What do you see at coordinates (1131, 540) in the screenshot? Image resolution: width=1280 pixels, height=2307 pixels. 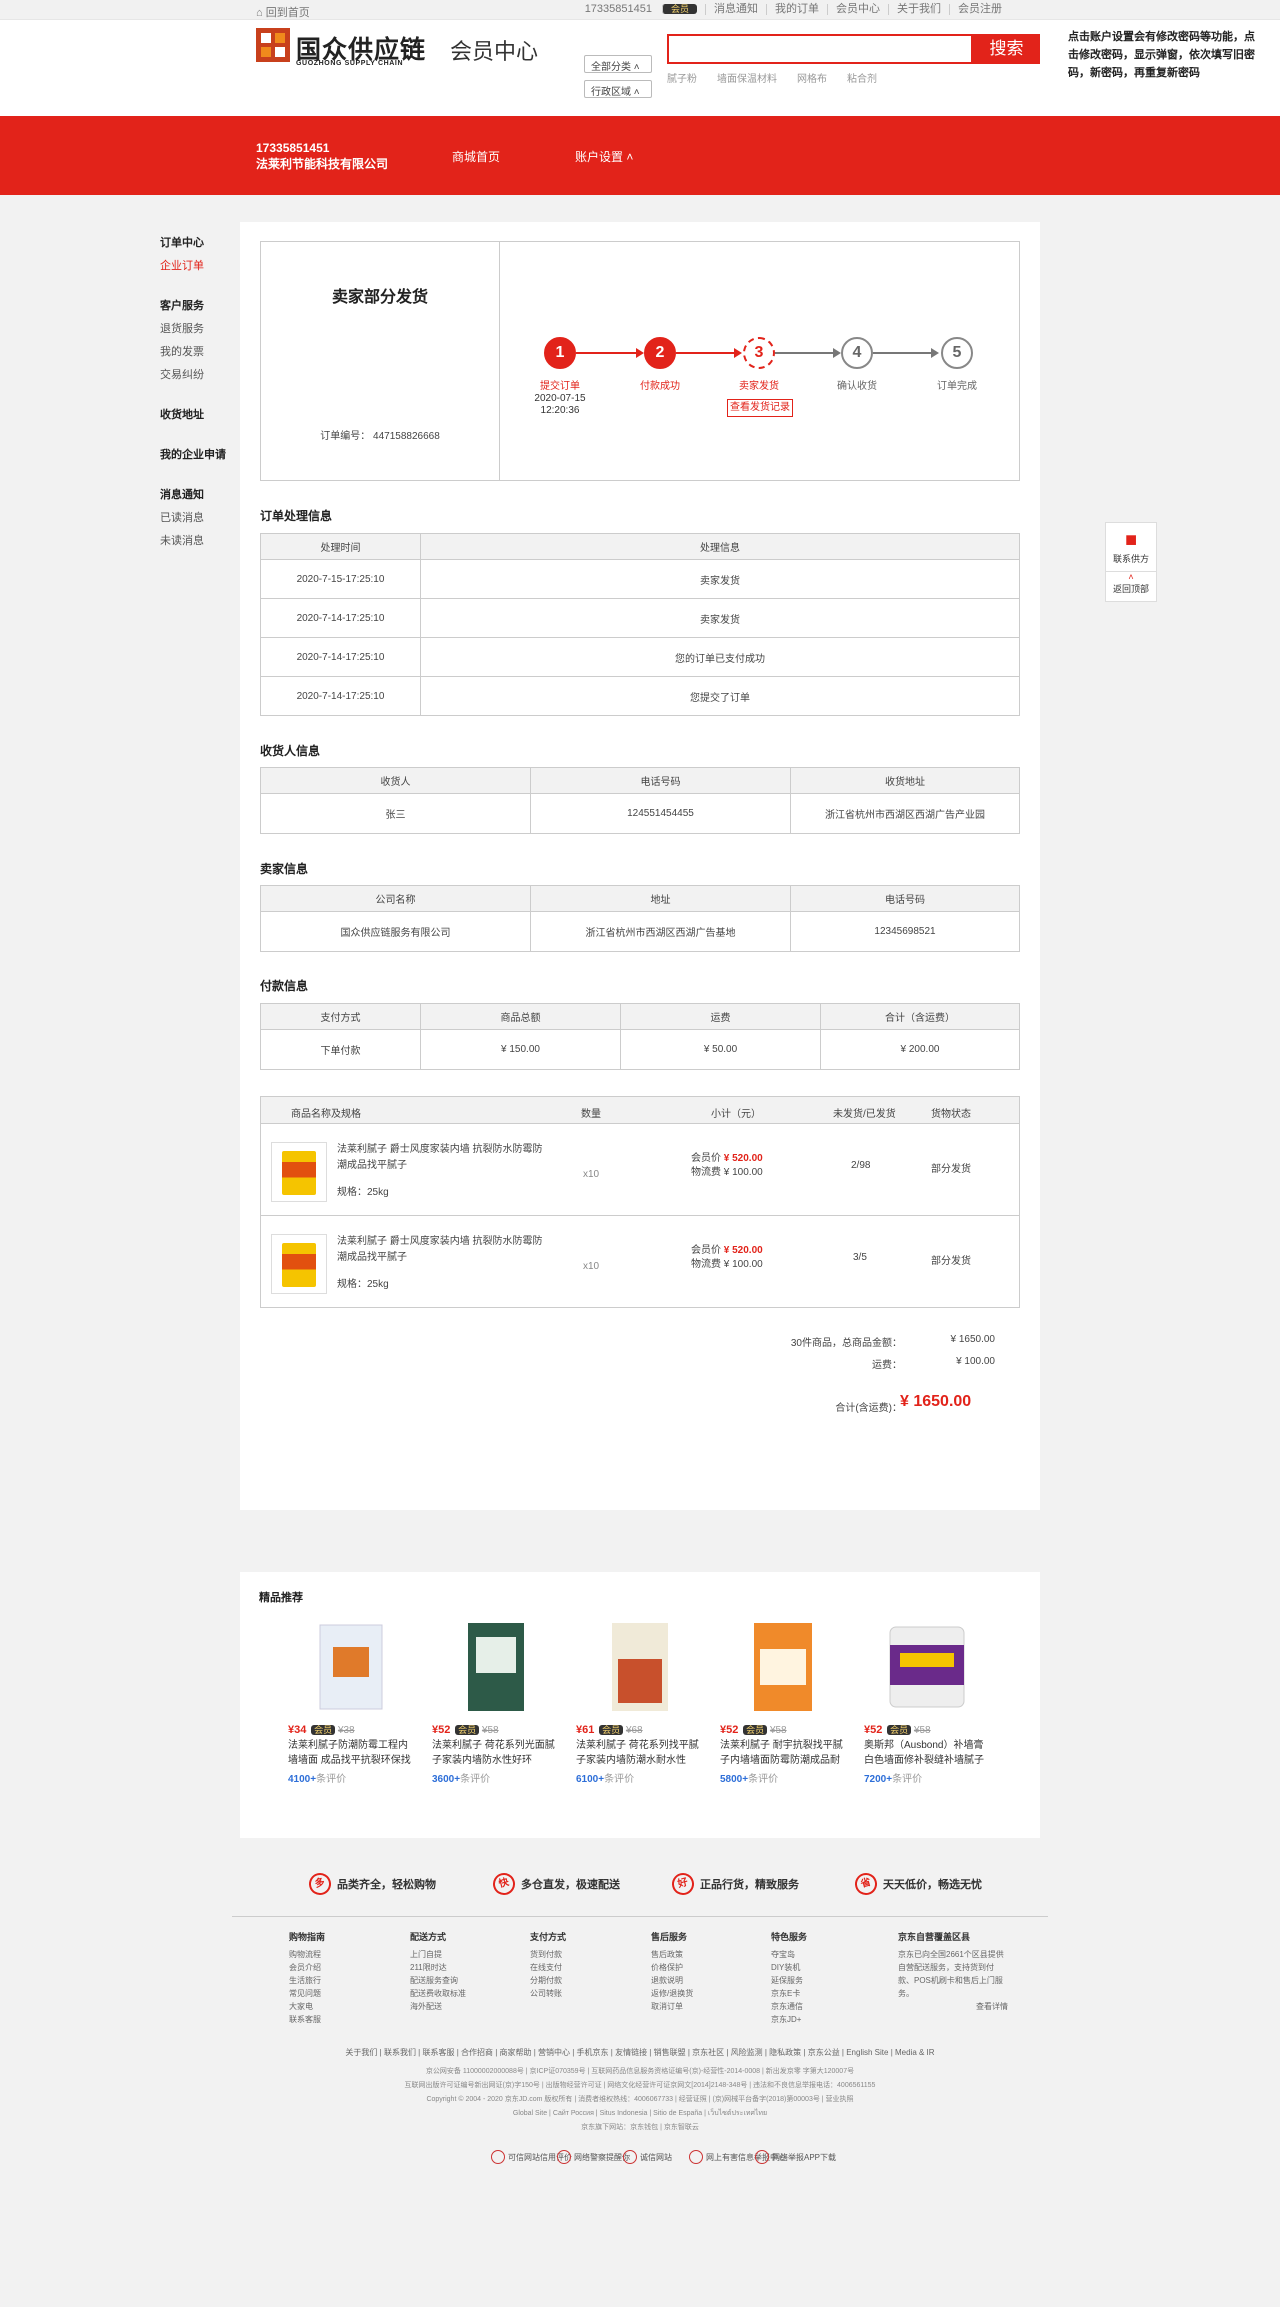 I see `chat-icon: ■` at bounding box center [1131, 540].